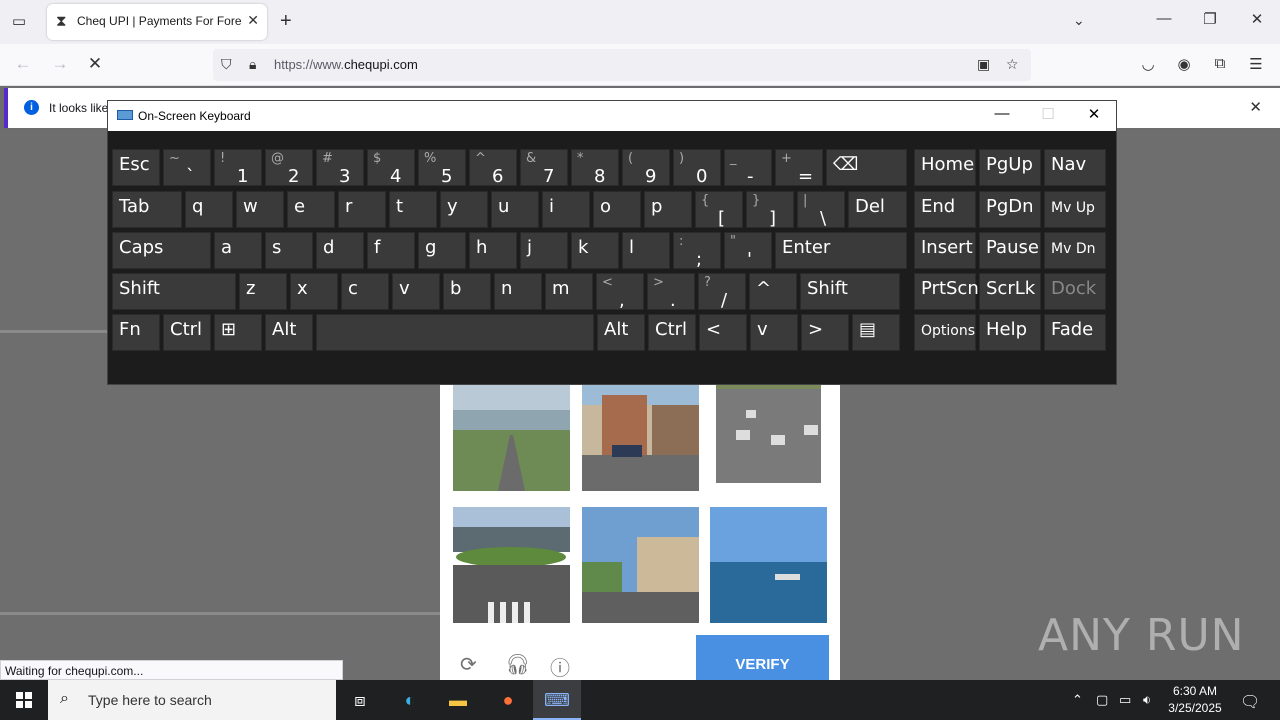 The width and height of the screenshot is (1280, 720). What do you see at coordinates (697, 251) in the screenshot?
I see `key-symbol: :;` at bounding box center [697, 251].